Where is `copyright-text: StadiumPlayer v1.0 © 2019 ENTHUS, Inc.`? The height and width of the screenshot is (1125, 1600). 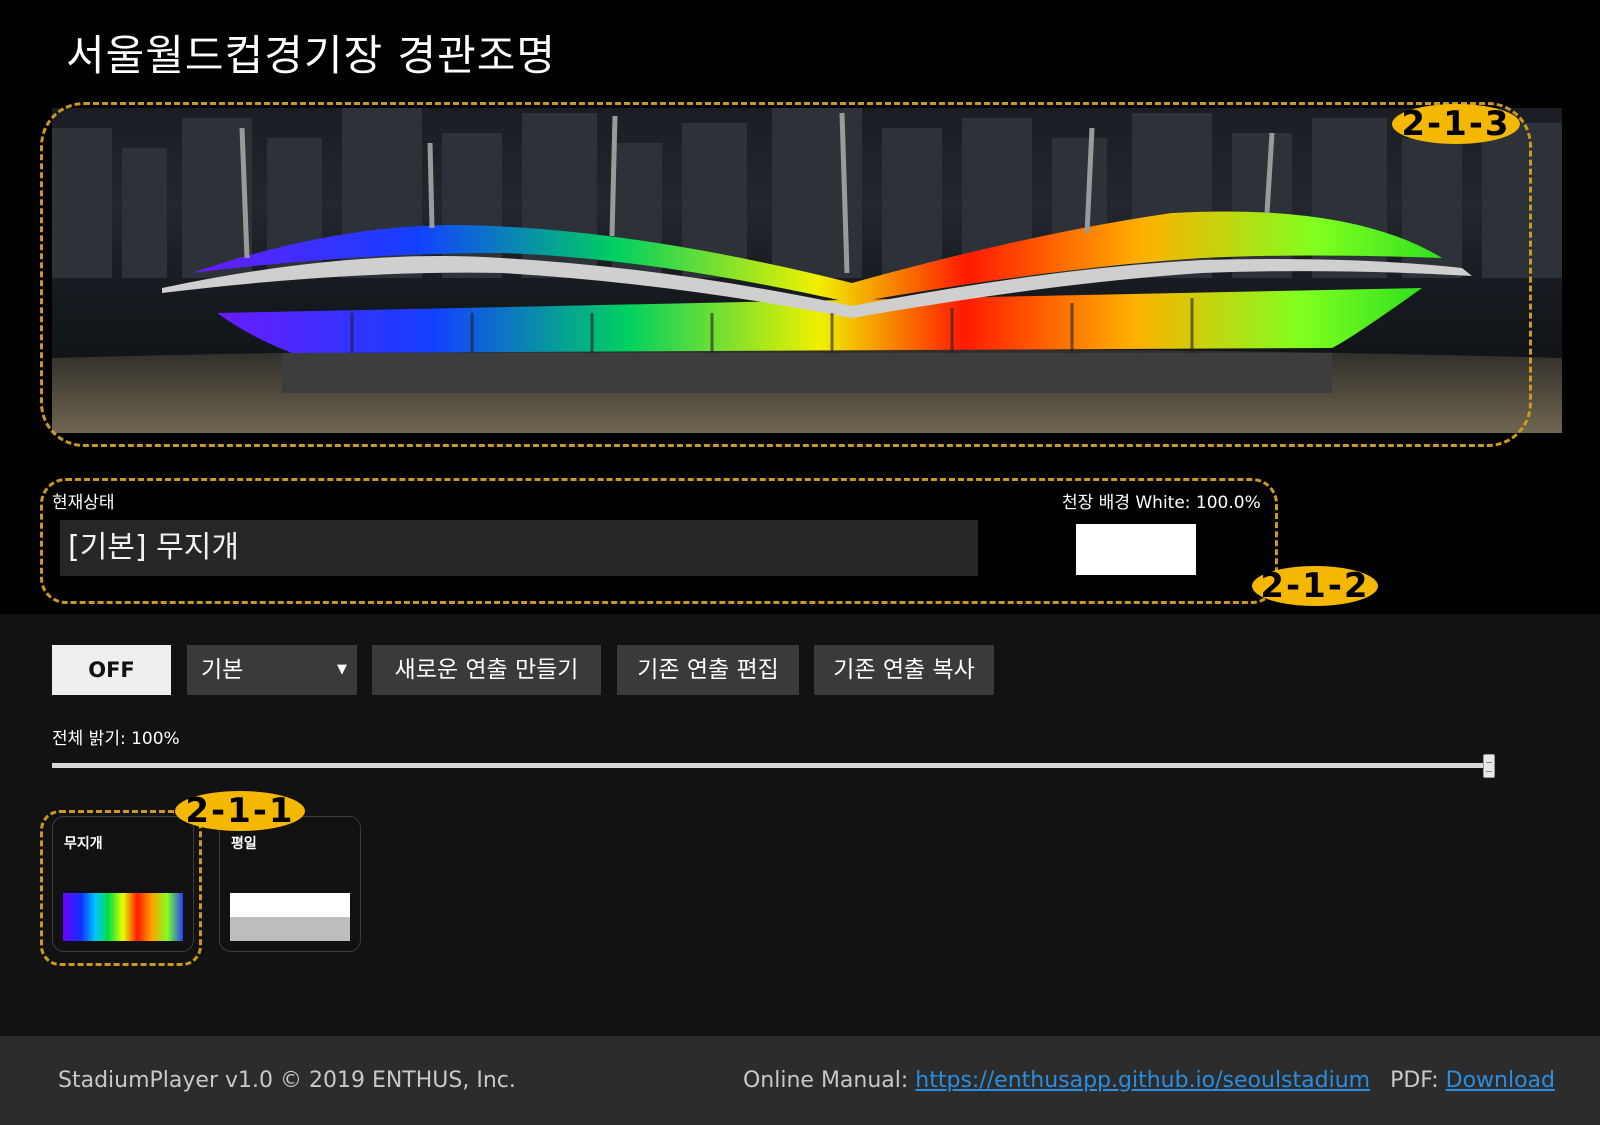 copyright-text: StadiumPlayer v1.0 © 2019 ENTHUS, Inc. is located at coordinates (287, 1080).